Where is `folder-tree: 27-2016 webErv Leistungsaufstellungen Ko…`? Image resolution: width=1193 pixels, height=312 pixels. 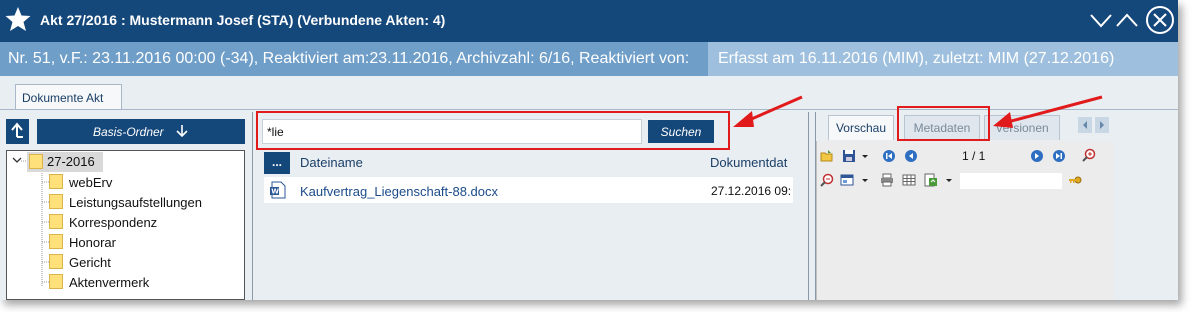
folder-tree: 27-2016 webErv Leistungsaufstellungen Ko… is located at coordinates (125, 225).